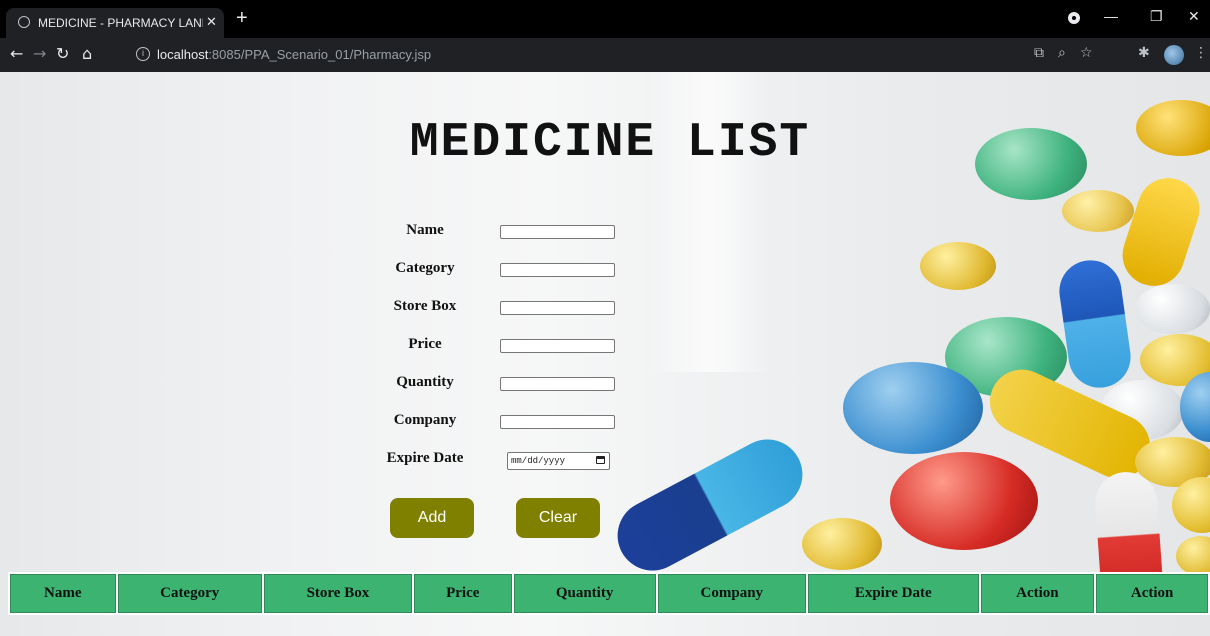 Image resolution: width=1210 pixels, height=636 pixels. I want to click on col-price-header: Price, so click(463, 593).